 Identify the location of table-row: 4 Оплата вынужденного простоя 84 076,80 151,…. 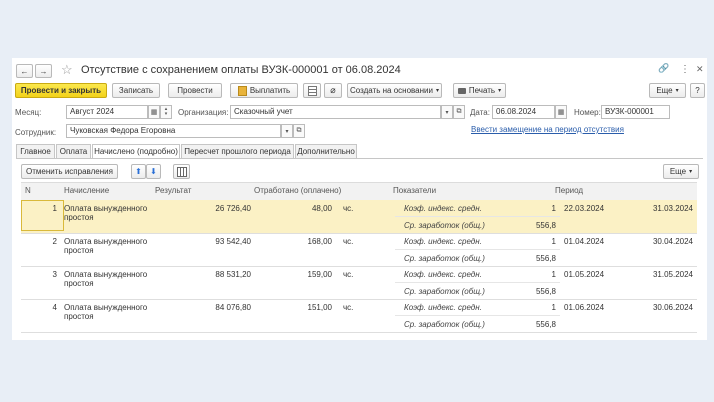
(359, 316).